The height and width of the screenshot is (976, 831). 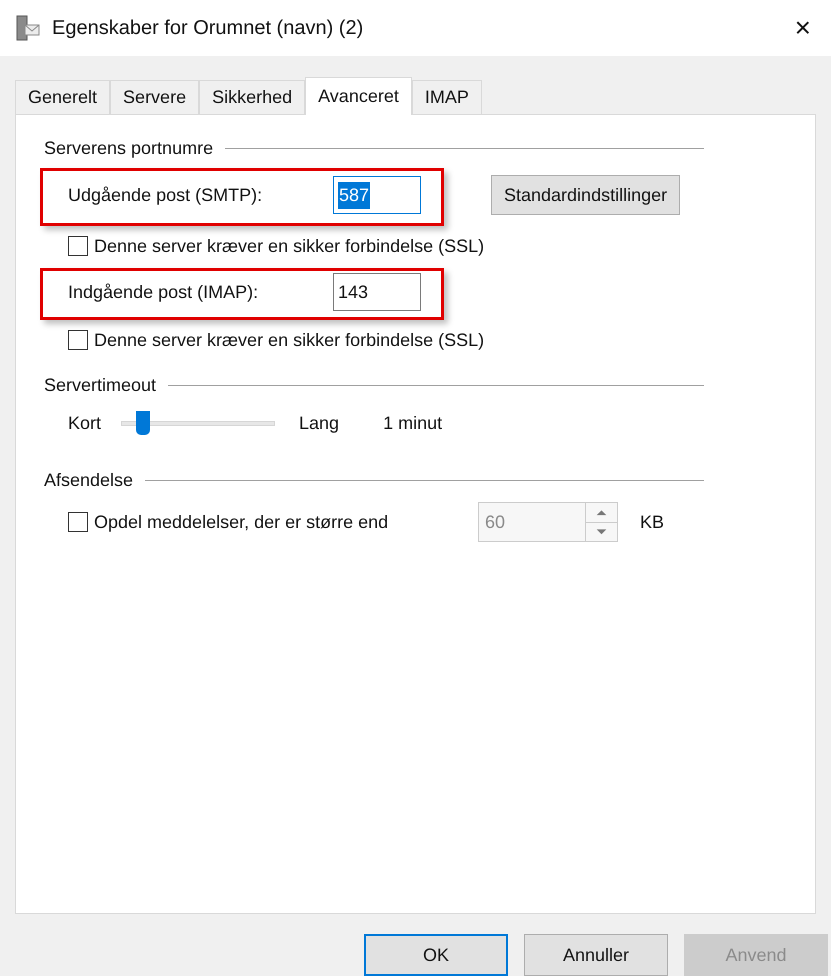 I want to click on checkbox-label: Opdel meddelelser, der er større end, so click(x=241, y=522).